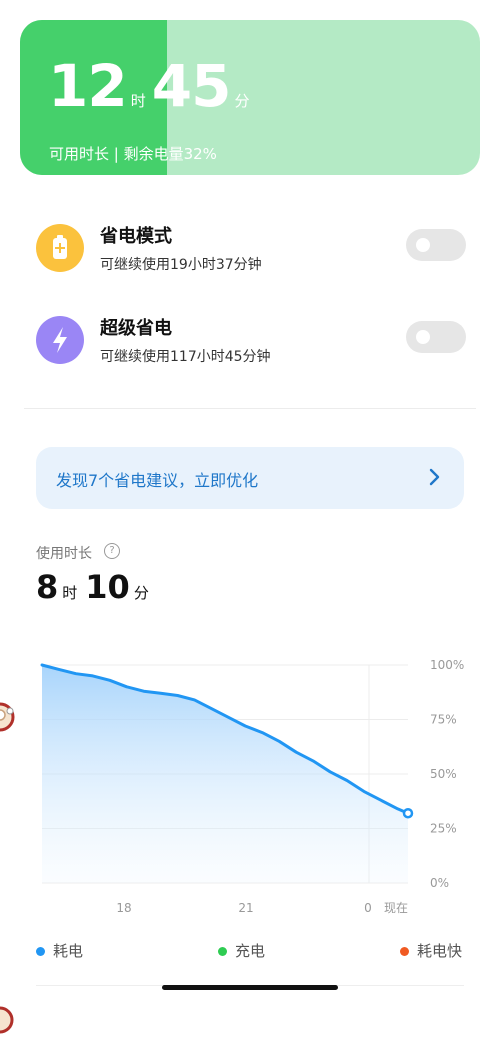 This screenshot has width=500, height=1038. I want to click on chevron-right-icon, so click(435, 480).